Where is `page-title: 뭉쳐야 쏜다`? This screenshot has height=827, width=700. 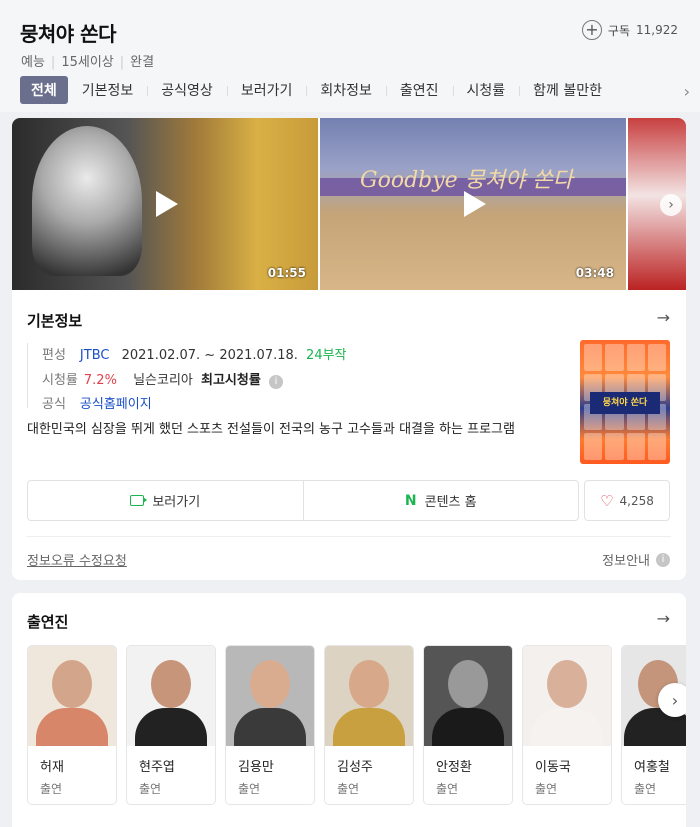
page-title: 뭉쳐야 쏜다 is located at coordinates (68, 34).